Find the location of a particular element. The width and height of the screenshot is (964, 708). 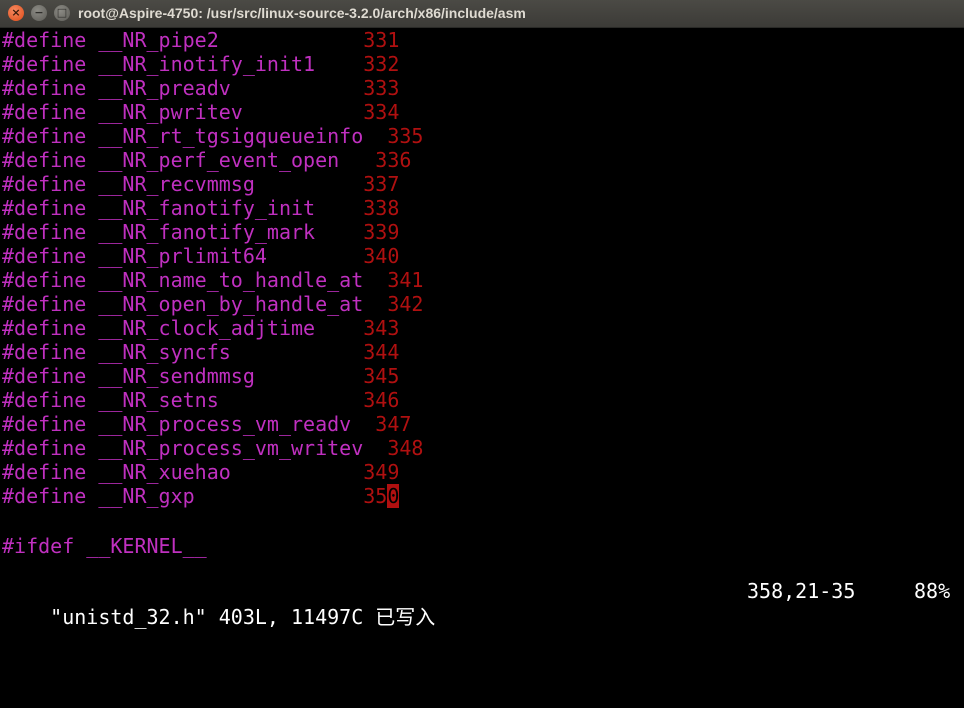

code-line: #define __NR_clock_adjtime 343 is located at coordinates (200, 328).